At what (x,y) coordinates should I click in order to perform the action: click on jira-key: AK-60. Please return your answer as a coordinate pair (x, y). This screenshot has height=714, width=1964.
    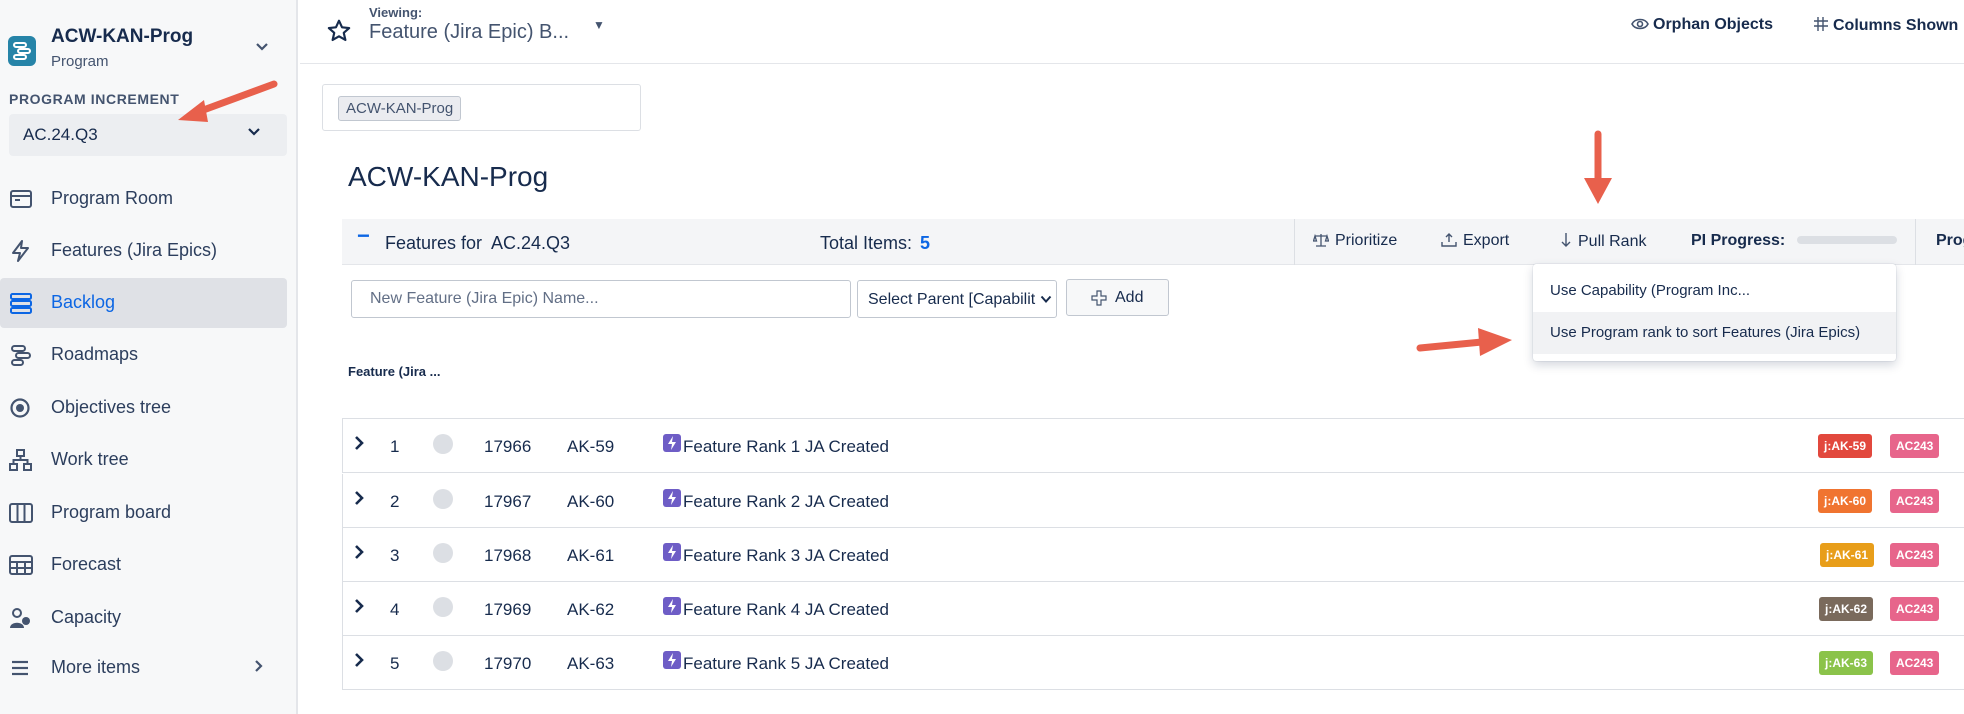
    Looking at the image, I should click on (591, 501).